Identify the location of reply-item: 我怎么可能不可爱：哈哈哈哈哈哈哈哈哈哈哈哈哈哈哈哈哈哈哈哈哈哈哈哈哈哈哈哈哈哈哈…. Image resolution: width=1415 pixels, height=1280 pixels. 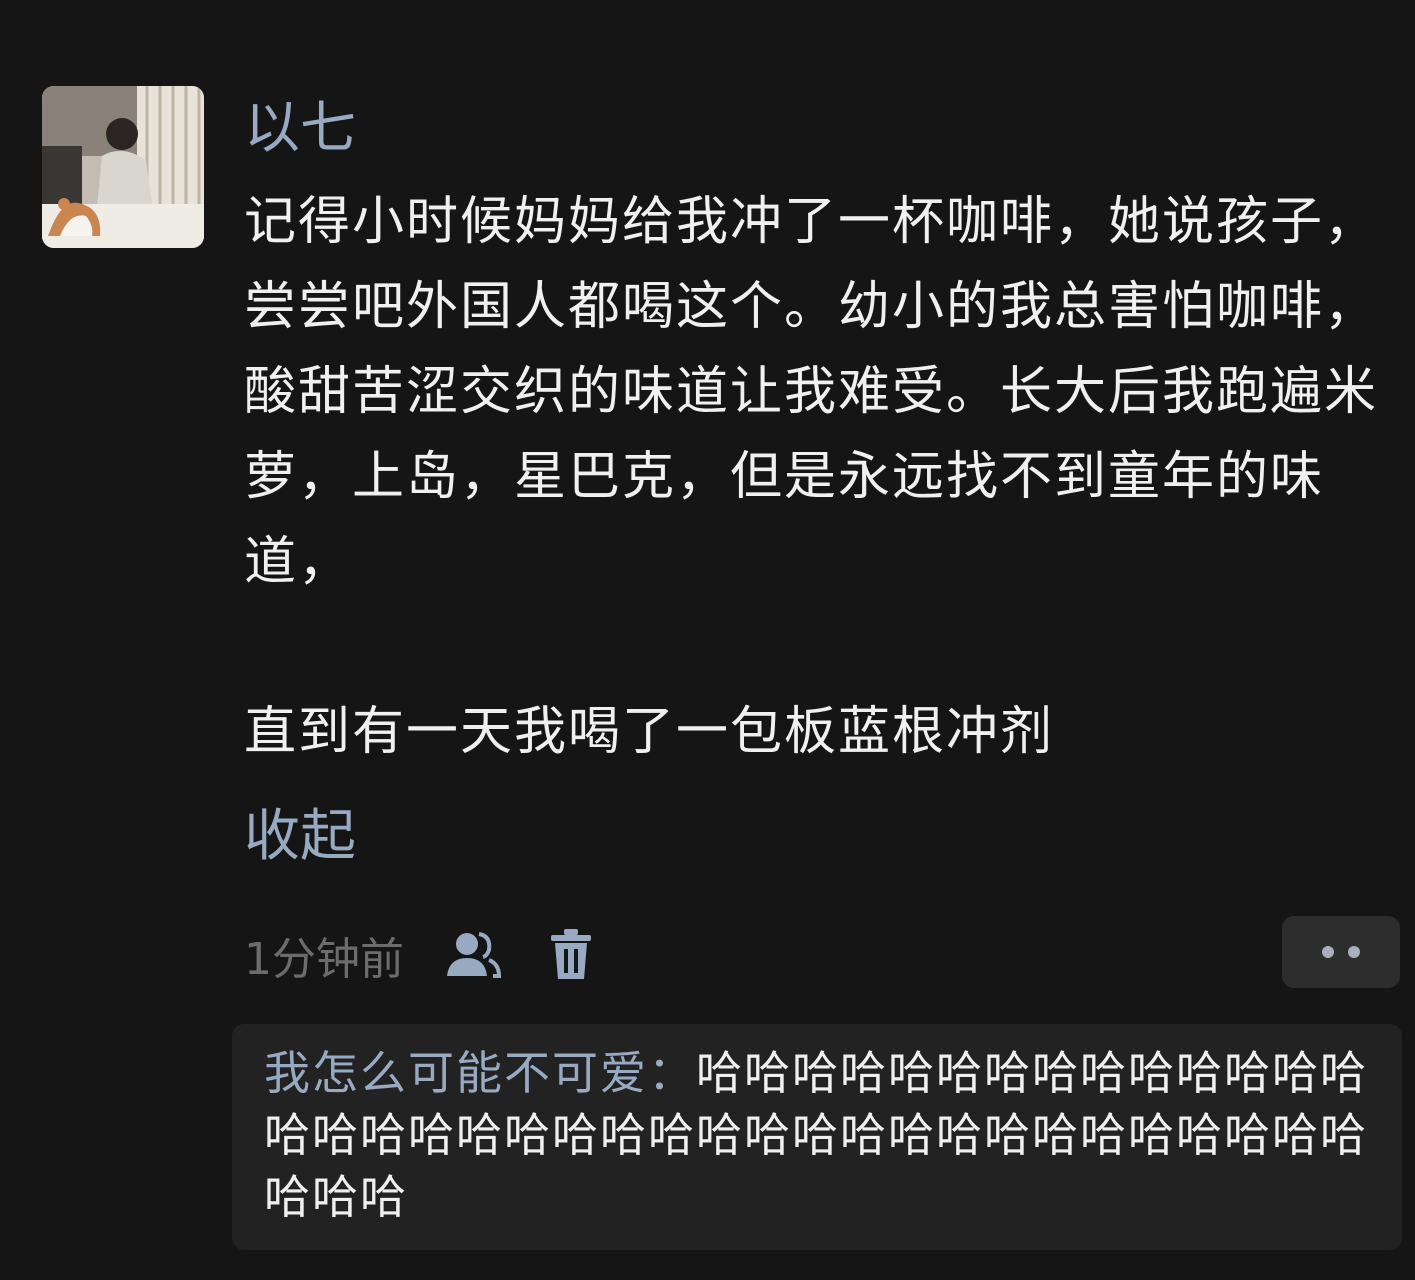
(817, 1137).